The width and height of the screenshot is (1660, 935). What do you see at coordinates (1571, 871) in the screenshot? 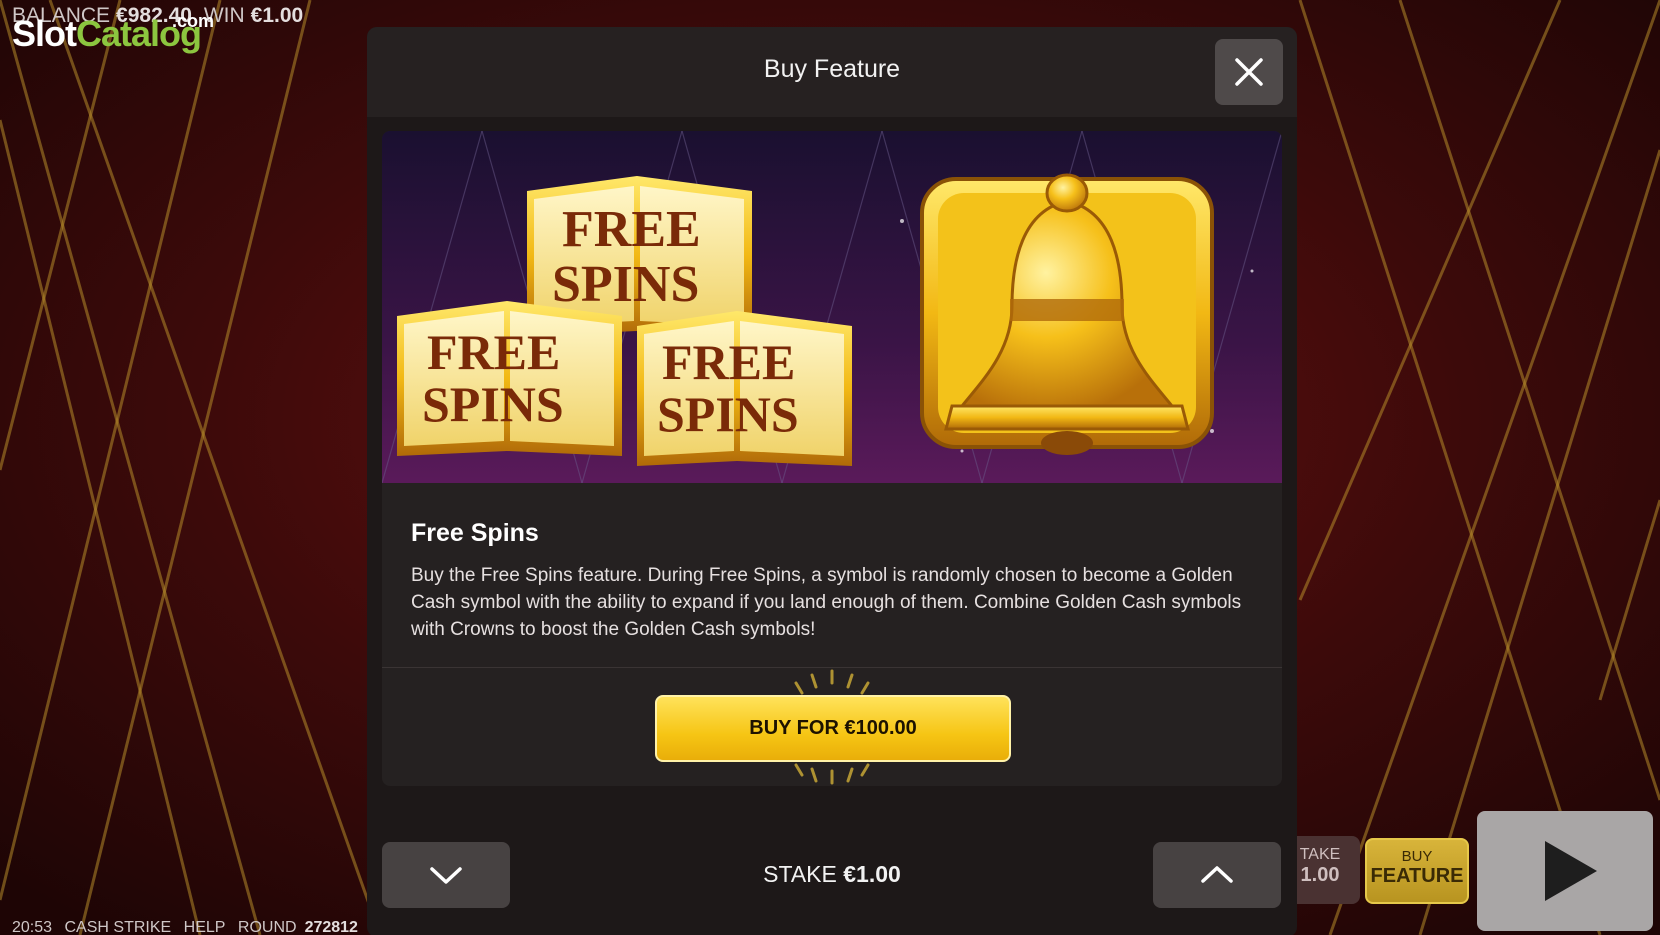
I see `play-icon` at bounding box center [1571, 871].